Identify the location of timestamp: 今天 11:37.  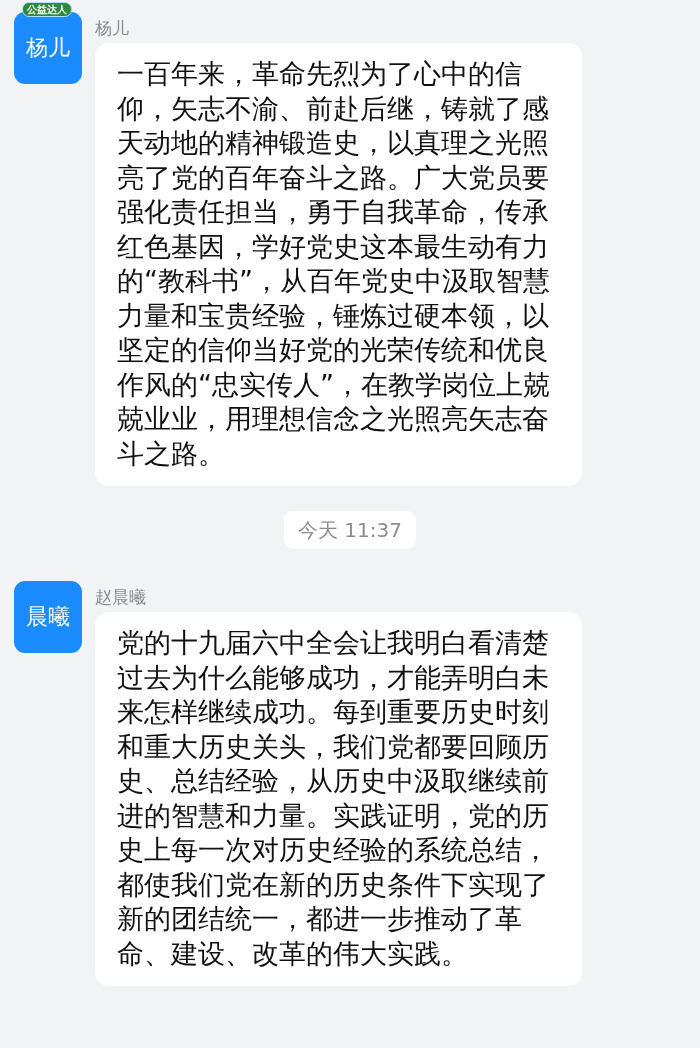
(350, 530).